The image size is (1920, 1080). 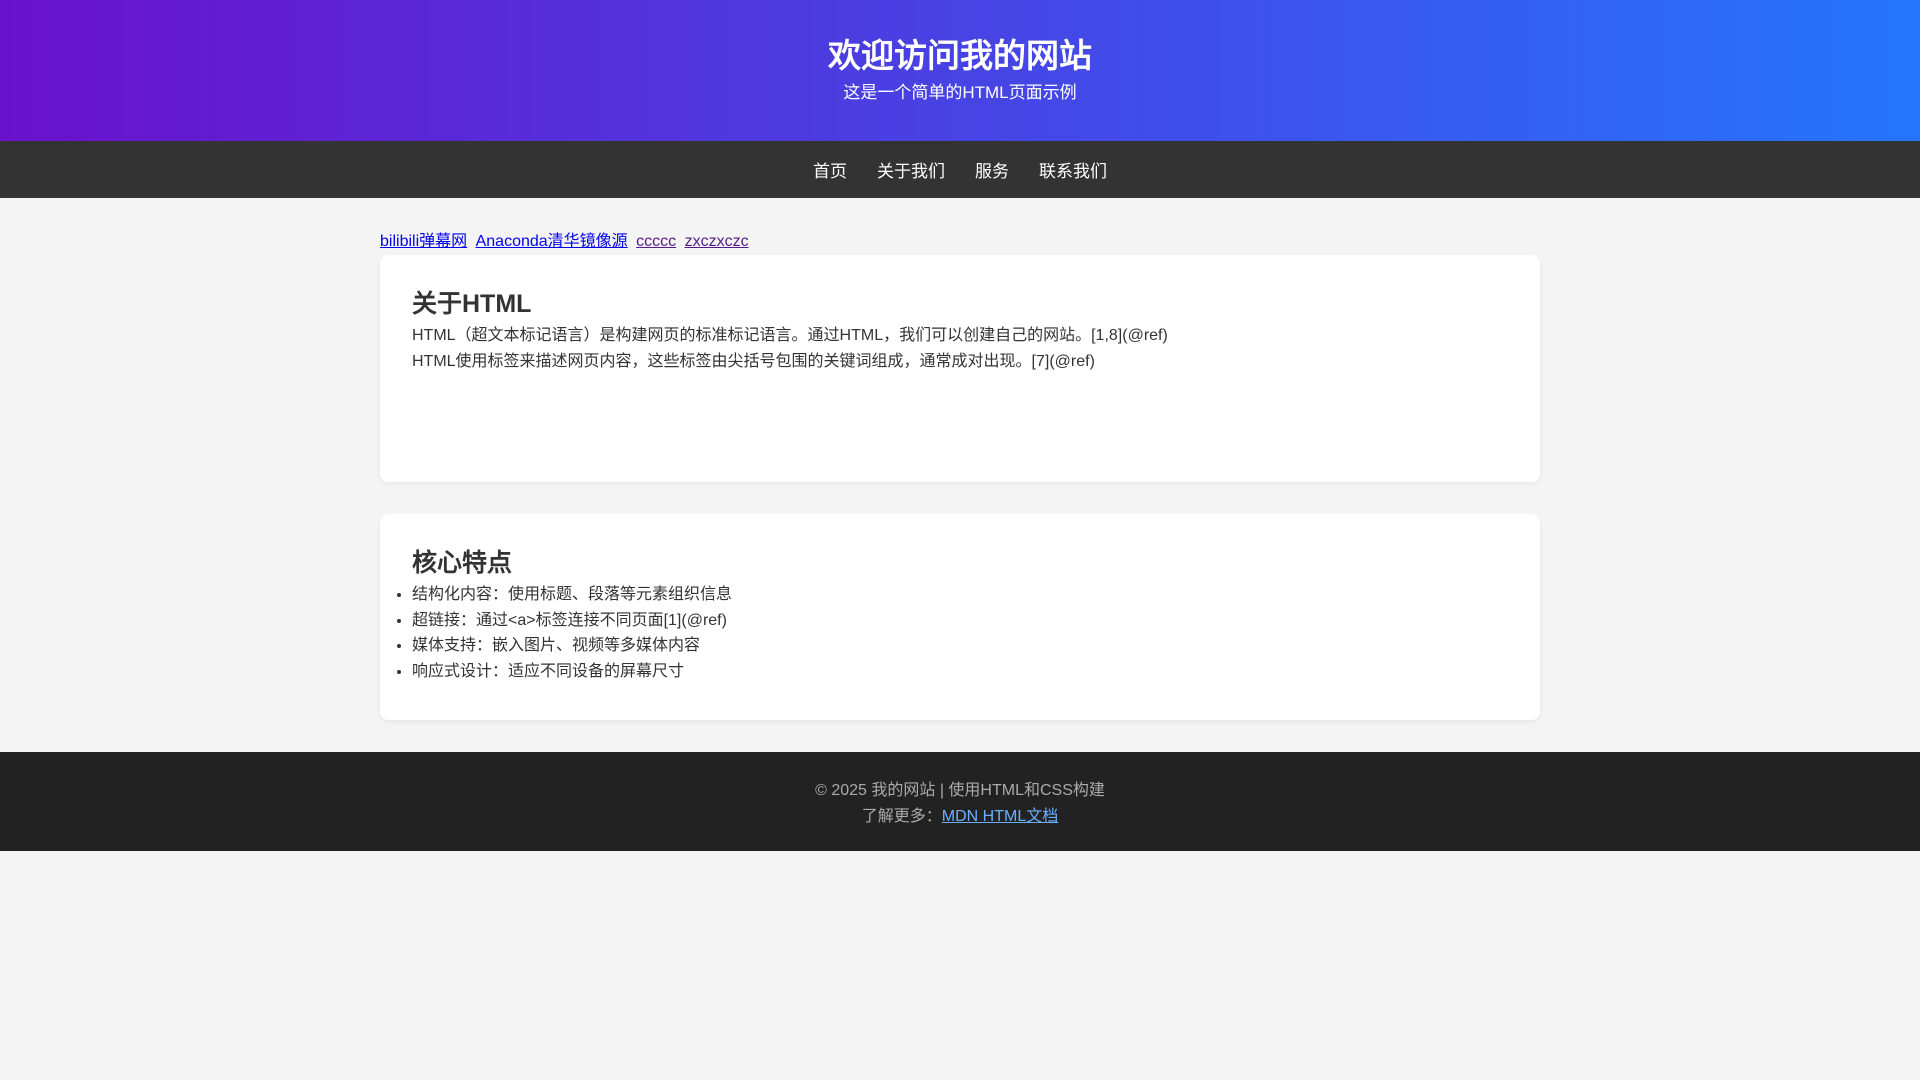 What do you see at coordinates (462, 563) in the screenshot?
I see `features-title: 核心特点` at bounding box center [462, 563].